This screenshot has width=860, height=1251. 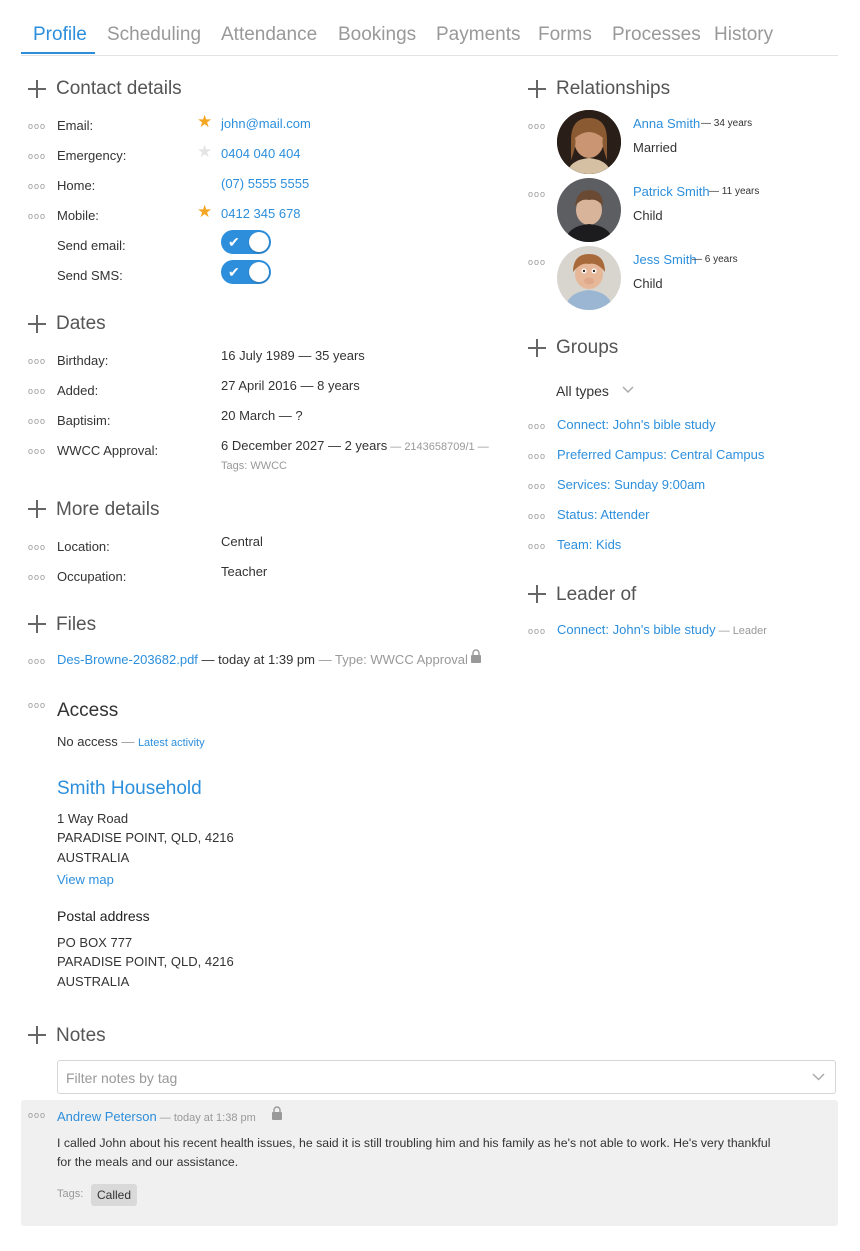 What do you see at coordinates (37, 126) in the screenshot?
I see `email-menu-icon: ooo` at bounding box center [37, 126].